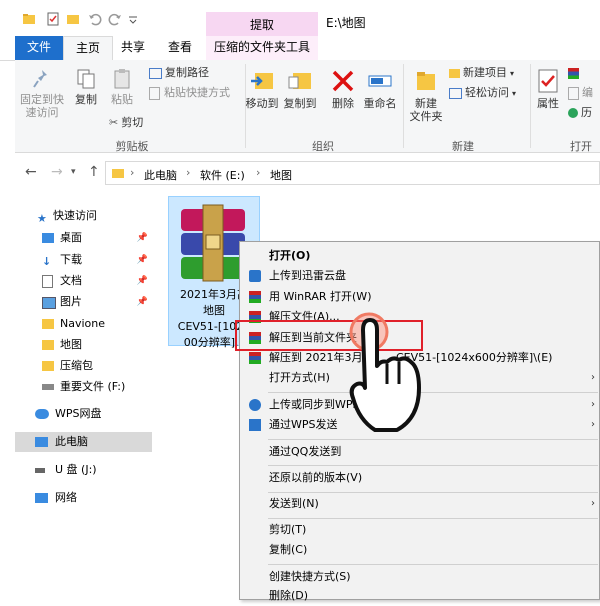 This screenshot has width=600, height=606. What do you see at coordinates (262, 103) in the screenshot?
I see `move-to-label: 移动到` at bounding box center [262, 103].